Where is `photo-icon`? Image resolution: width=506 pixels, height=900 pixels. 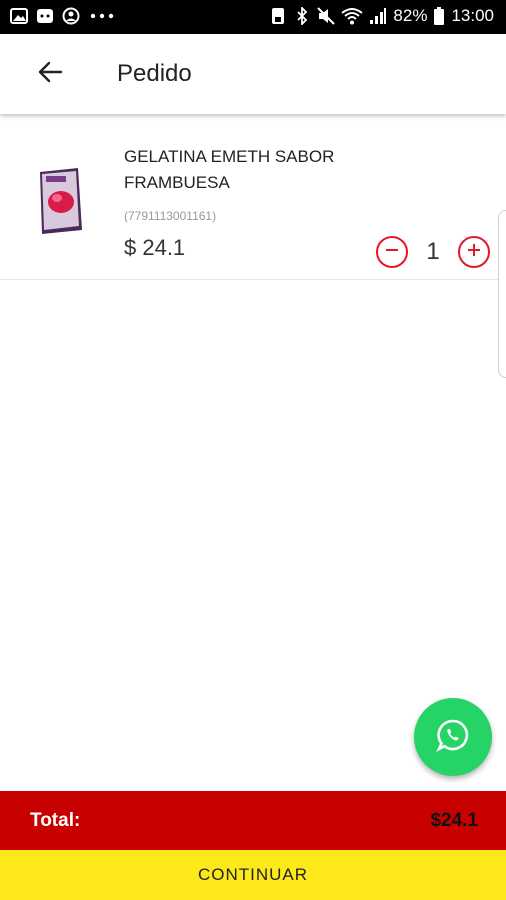 photo-icon is located at coordinates (19, 16).